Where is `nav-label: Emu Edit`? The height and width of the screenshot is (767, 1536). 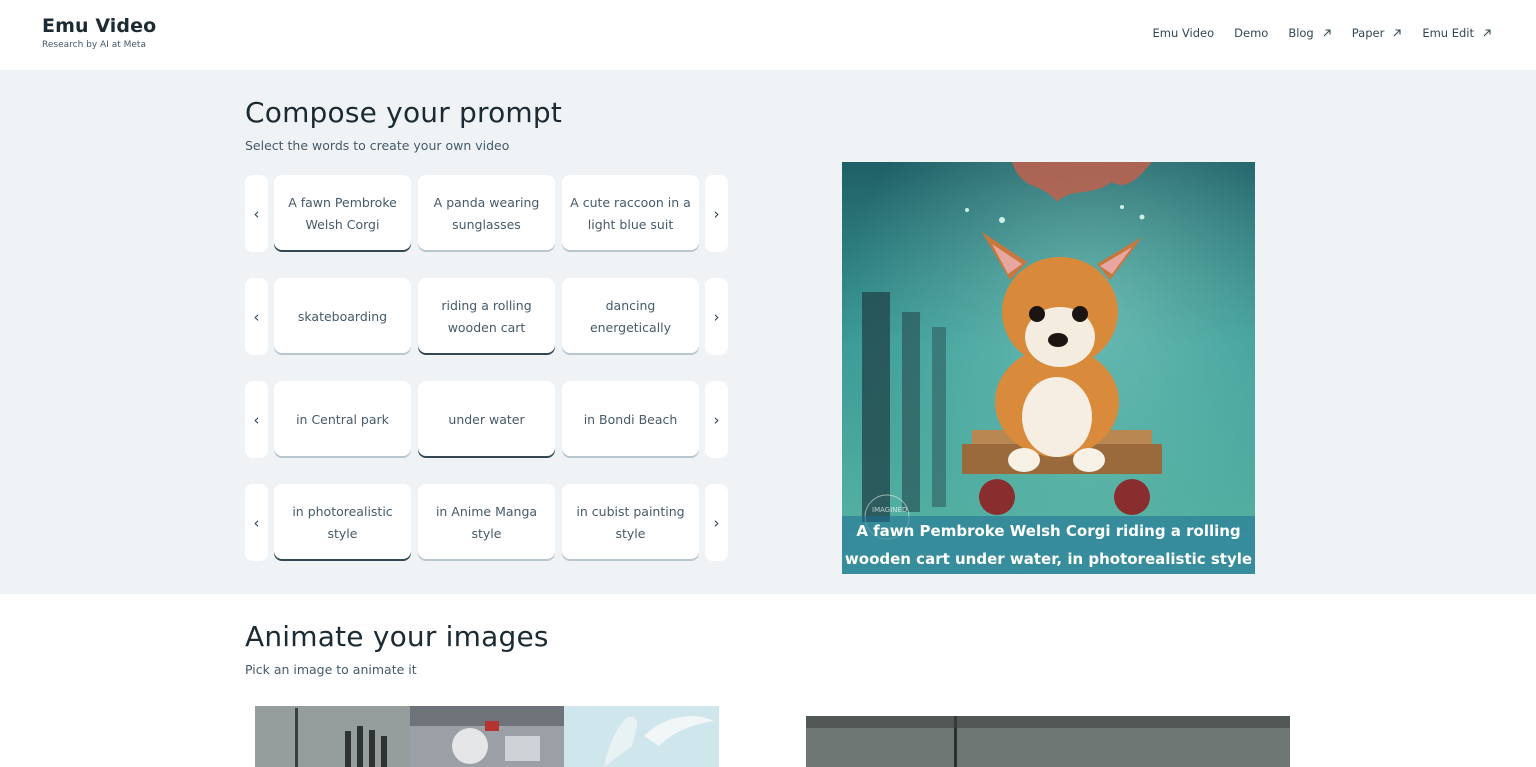
nav-label: Emu Edit is located at coordinates (1448, 33).